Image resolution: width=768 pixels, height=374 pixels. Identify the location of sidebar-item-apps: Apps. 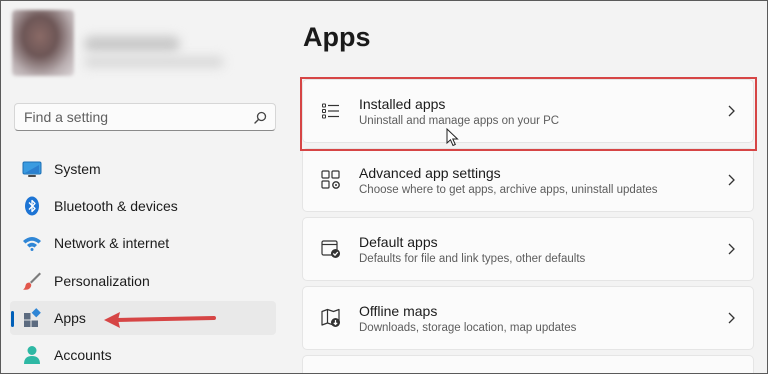
(143, 317).